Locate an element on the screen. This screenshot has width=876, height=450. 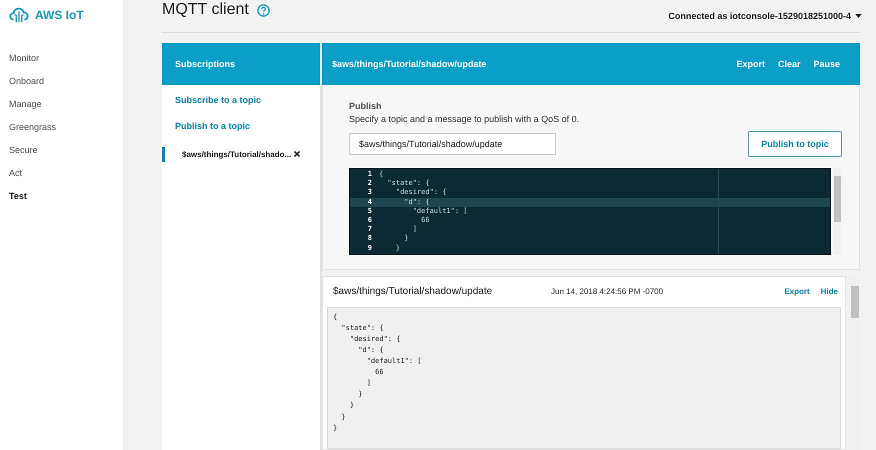
caret-icon is located at coordinates (858, 16).